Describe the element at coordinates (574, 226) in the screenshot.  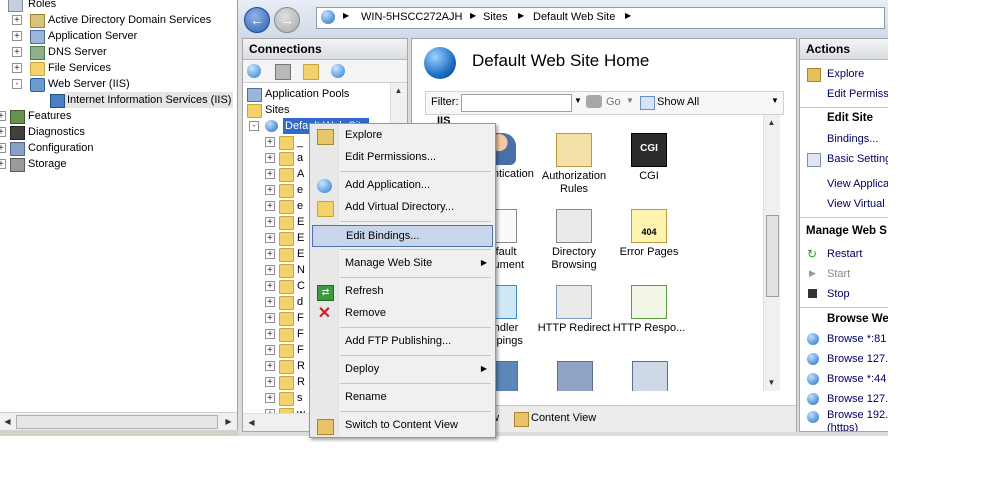
I see `directory-browsing-icon` at that location.